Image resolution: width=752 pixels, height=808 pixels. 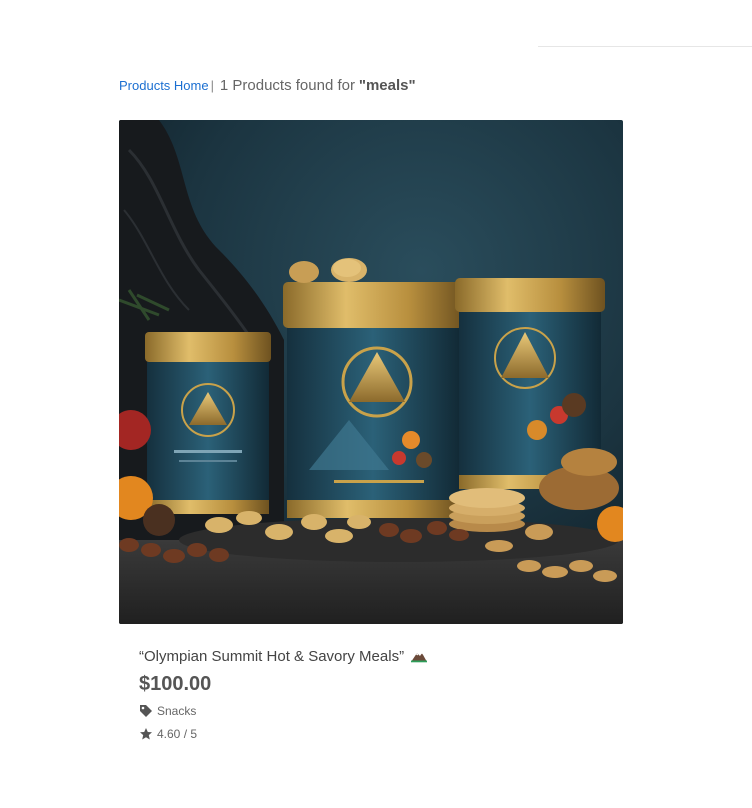 What do you see at coordinates (271, 656) in the screenshot?
I see `product-title: “Olympian Summit Hot & Savory Meals”` at bounding box center [271, 656].